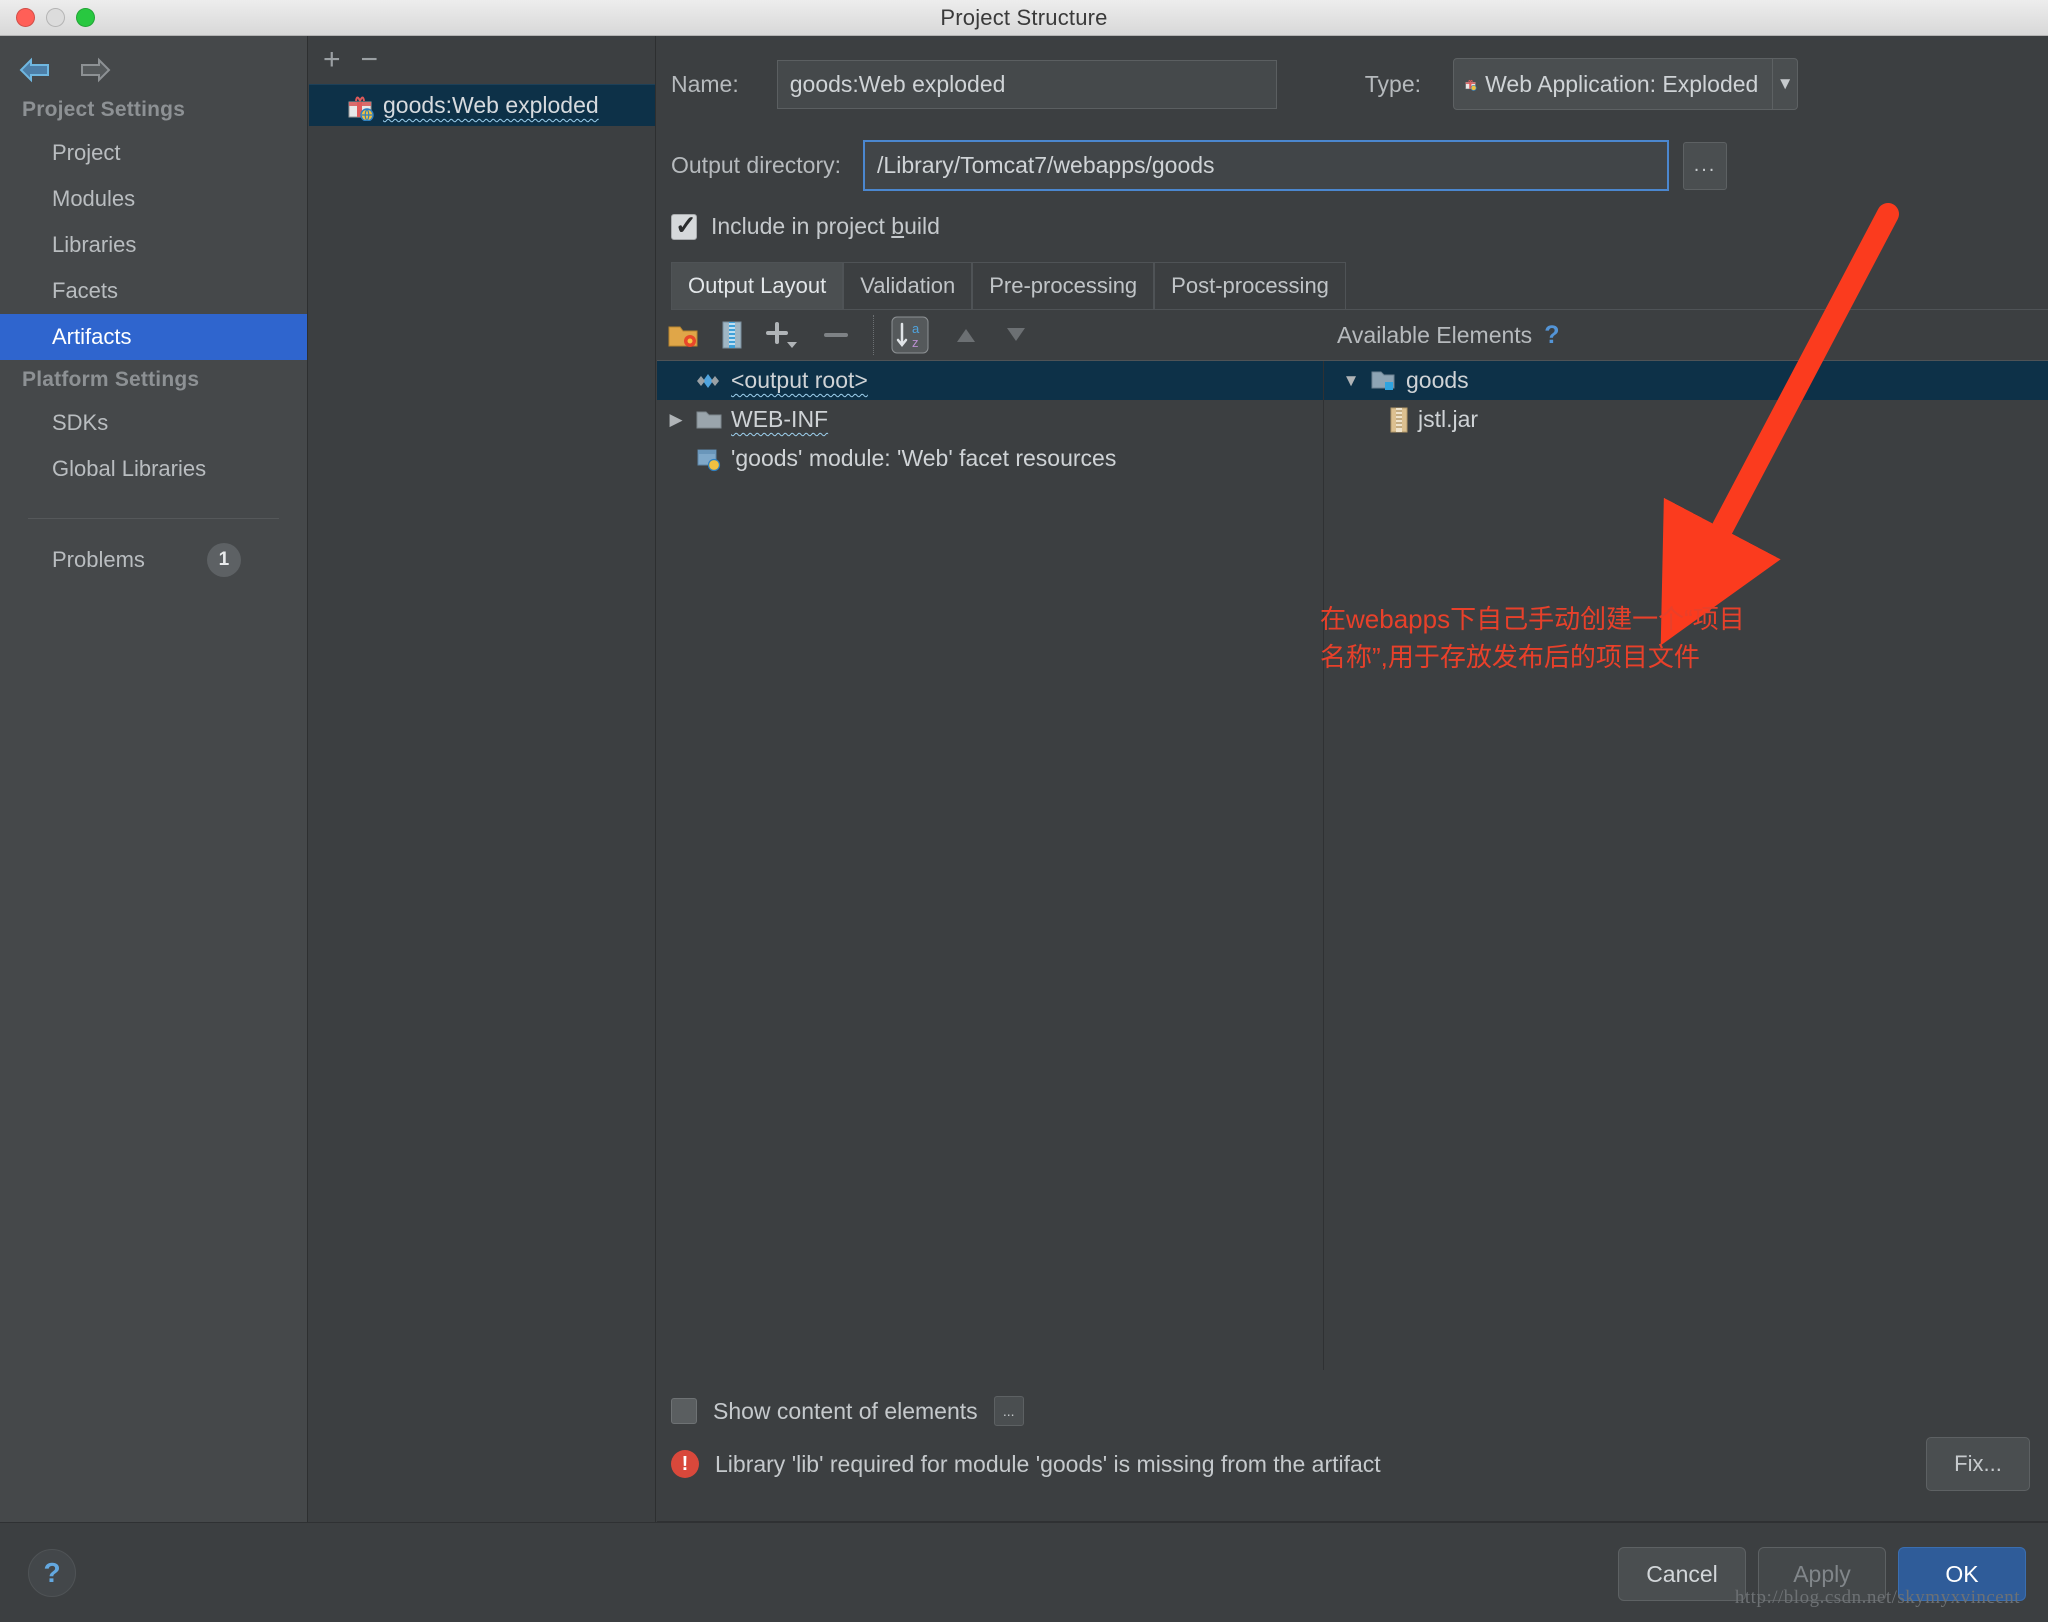 The image size is (2048, 1622). What do you see at coordinates (1448, 419) in the screenshot?
I see `tree-row-label: jstl.jar` at bounding box center [1448, 419].